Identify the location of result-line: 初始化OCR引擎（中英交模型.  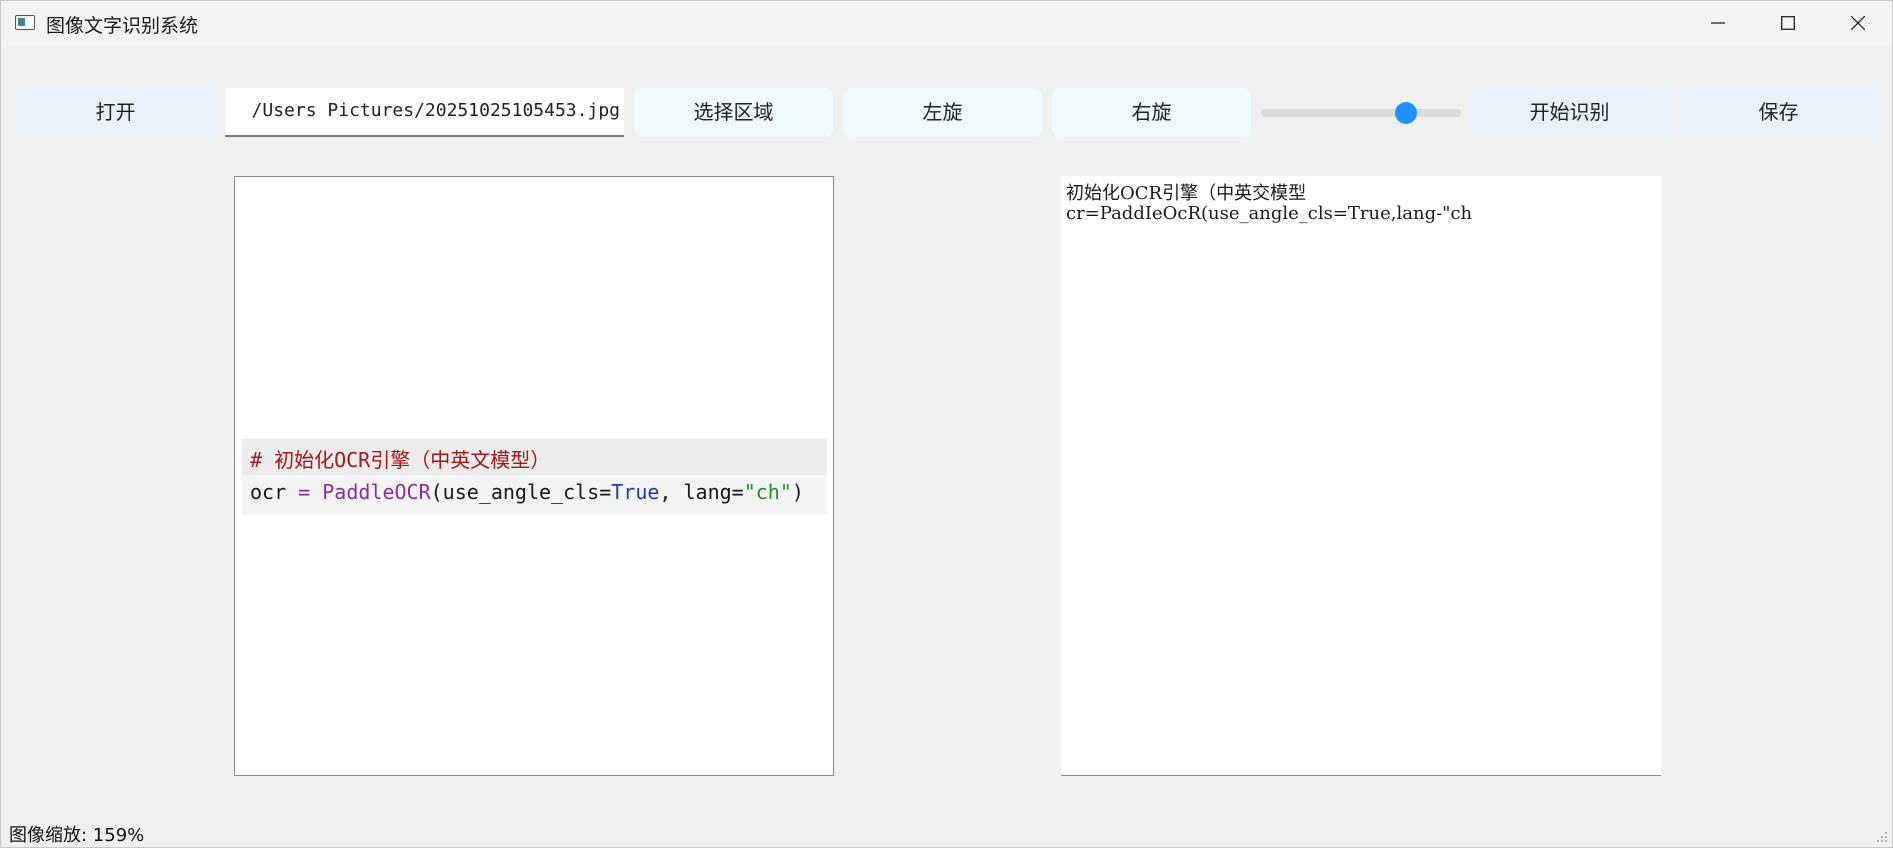
(1186, 193).